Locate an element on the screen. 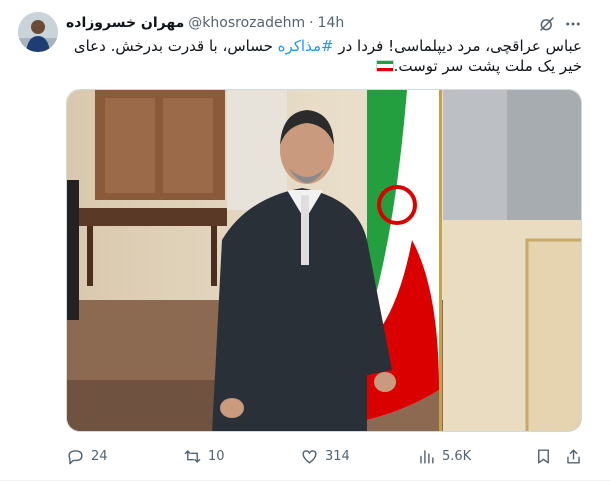 The image size is (611, 481). repost-icon is located at coordinates (192, 456).